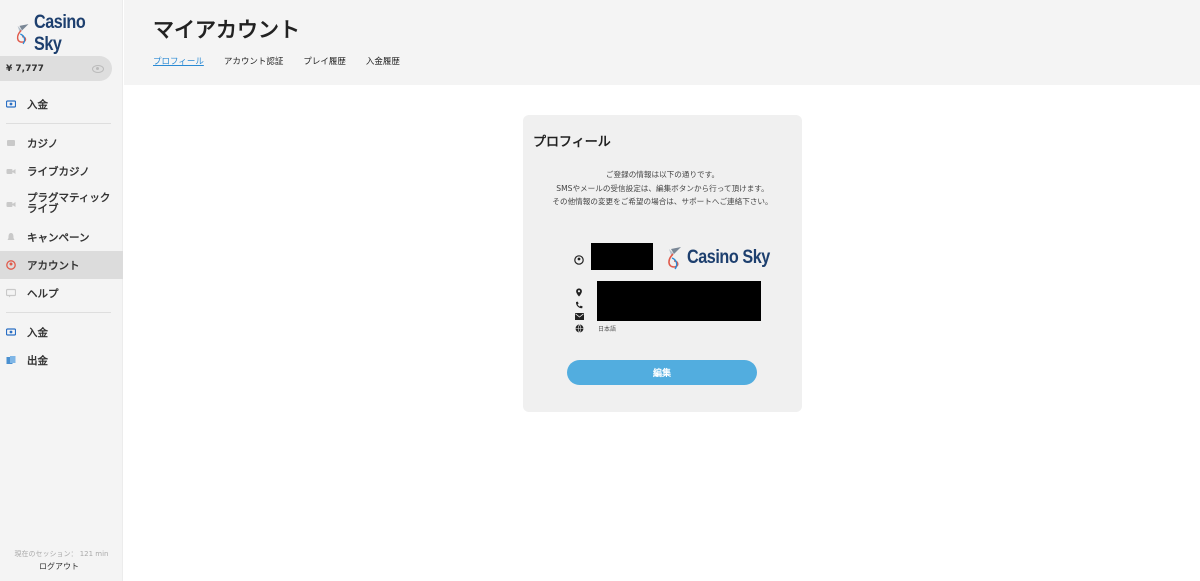 This screenshot has height=581, width=1200. Describe the element at coordinates (572, 142) in the screenshot. I see `profile-title: プロフィール` at that location.